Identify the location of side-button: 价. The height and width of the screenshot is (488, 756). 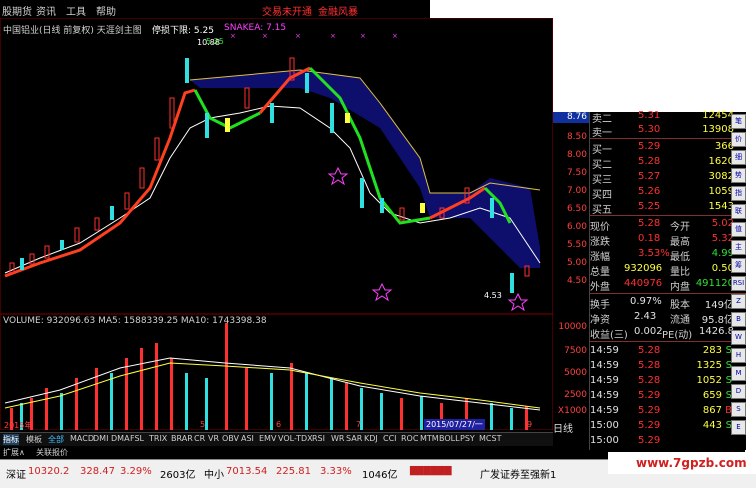
(738, 139).